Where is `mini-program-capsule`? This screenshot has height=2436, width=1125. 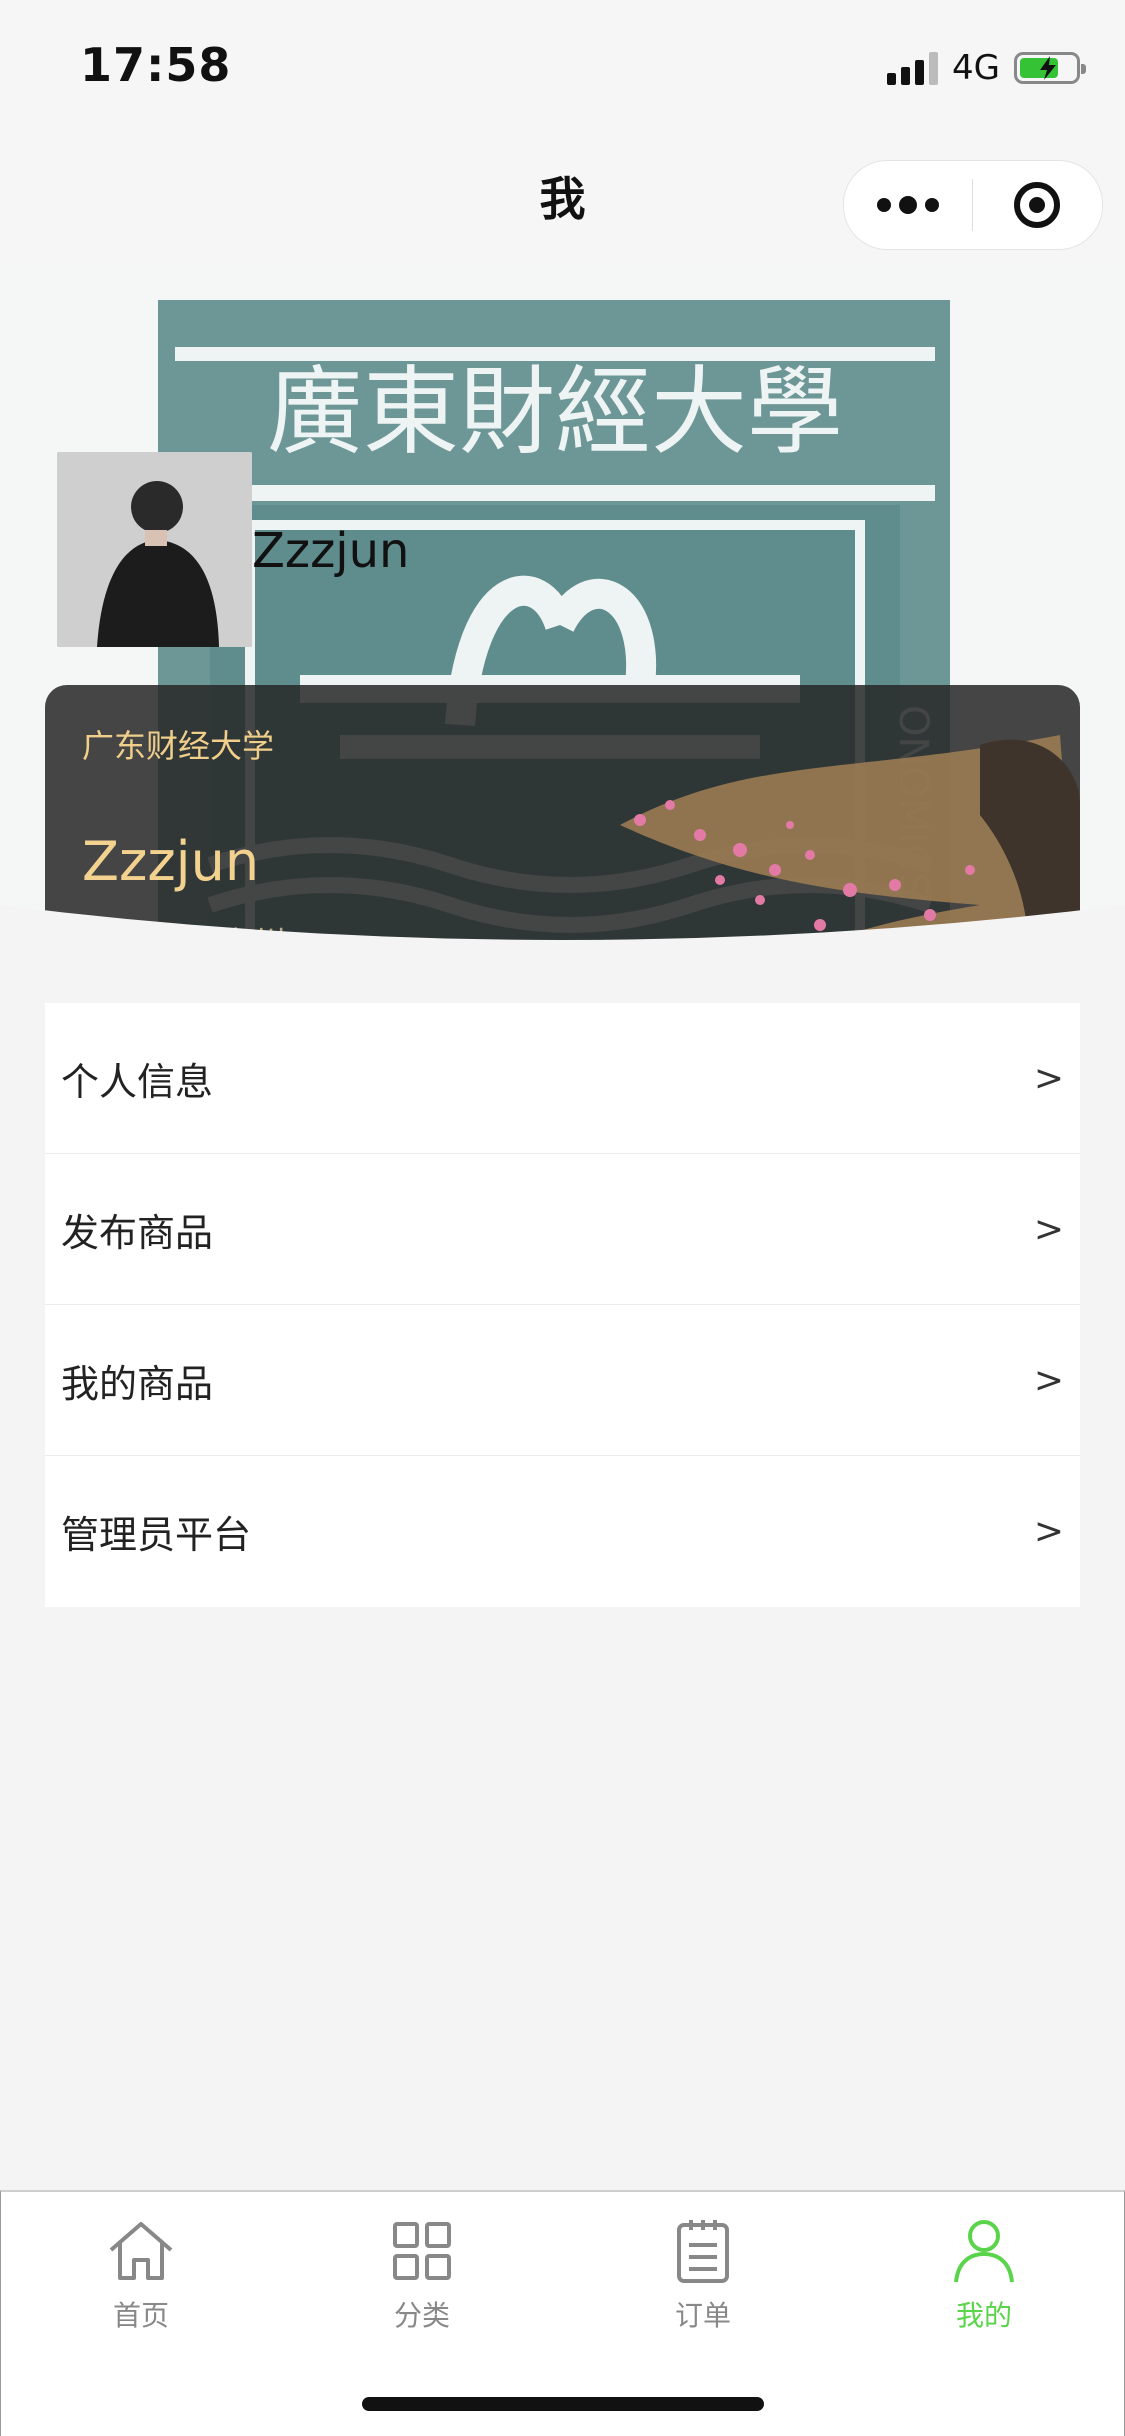 mini-program-capsule is located at coordinates (973, 205).